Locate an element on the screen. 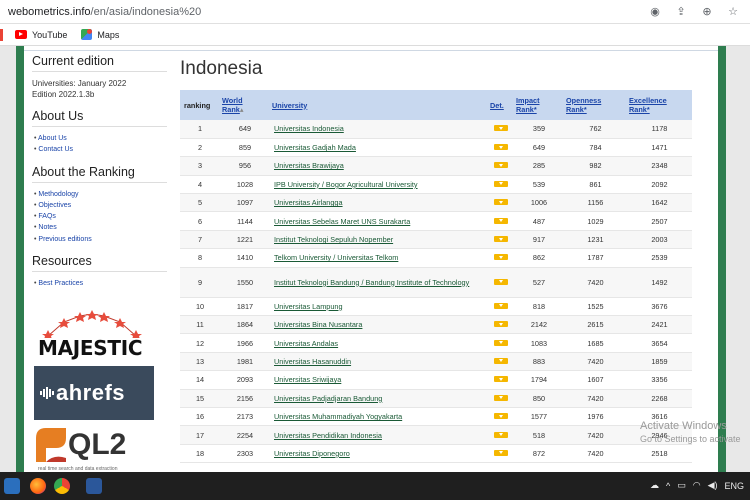 The height and width of the screenshot is (500, 750). url-text: webometrics.info/en/asia/indonesia%20 is located at coordinates (104, 12).